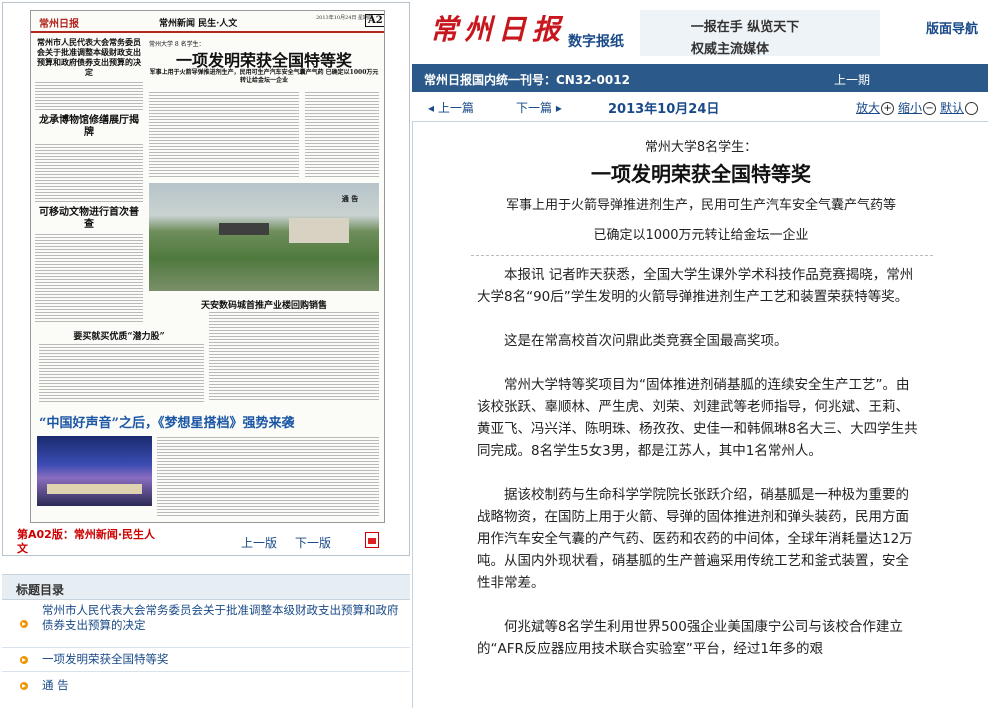  What do you see at coordinates (557, 108) in the screenshot?
I see `triangle-right-icon: ▸` at bounding box center [557, 108].